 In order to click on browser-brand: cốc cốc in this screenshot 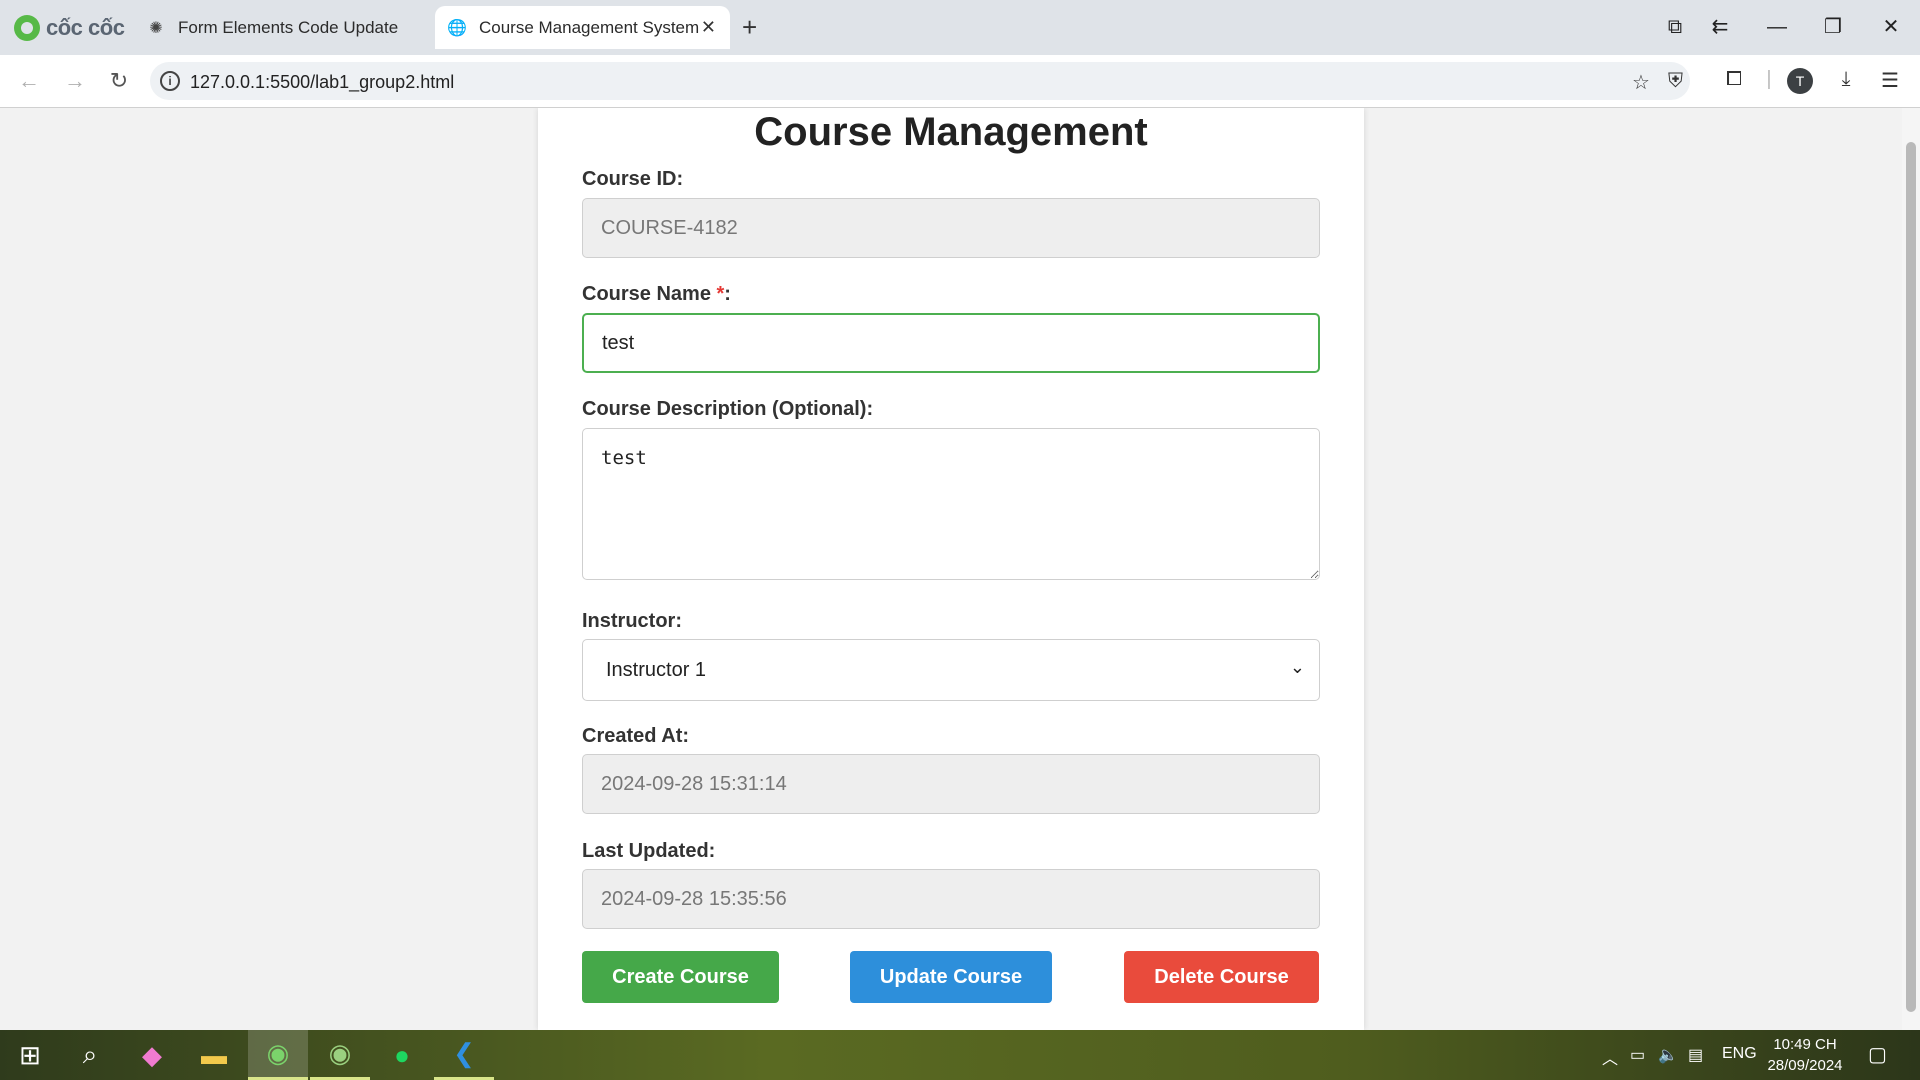, I will do `click(69, 28)`.